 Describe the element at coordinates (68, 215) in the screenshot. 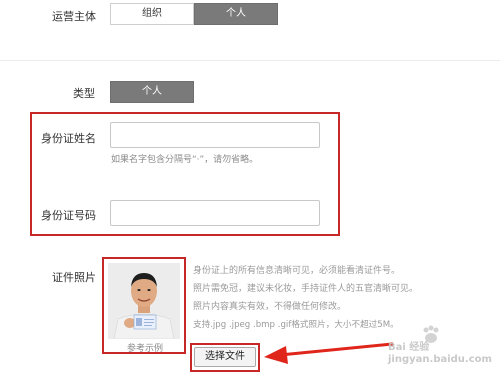

I see `id-number-label: 身份证号码` at that location.